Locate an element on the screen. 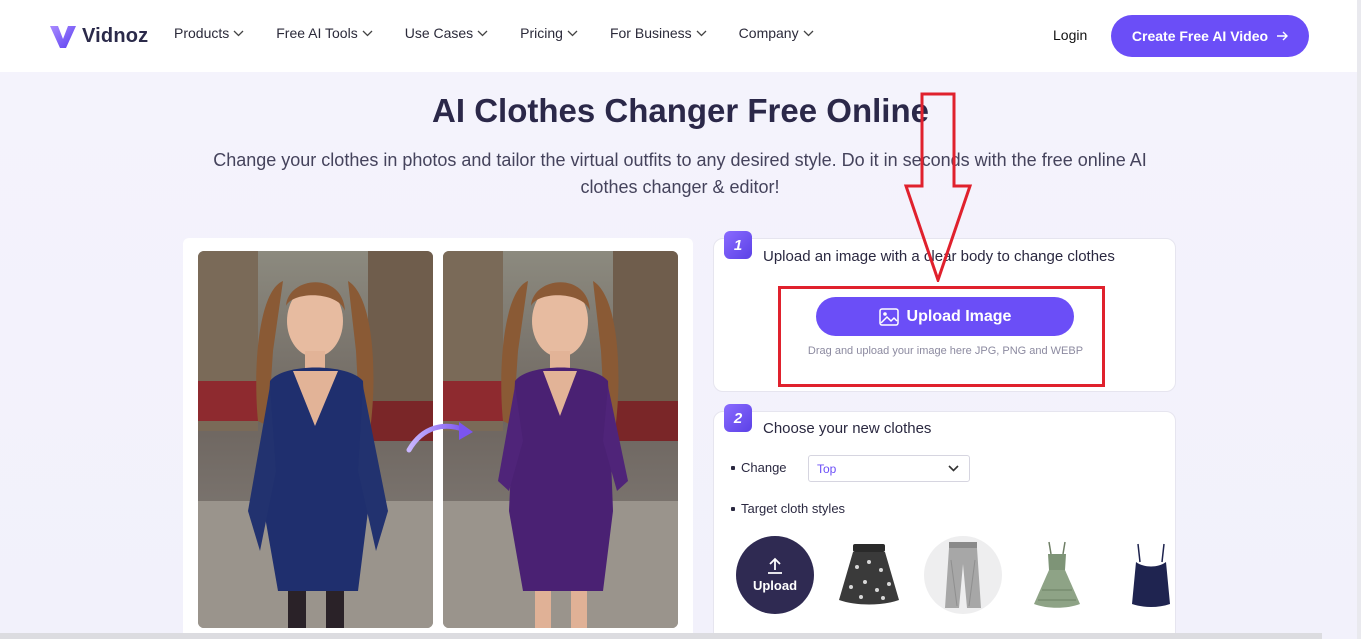 The height and width of the screenshot is (639, 1361). login-link: Login is located at coordinates (1070, 35).